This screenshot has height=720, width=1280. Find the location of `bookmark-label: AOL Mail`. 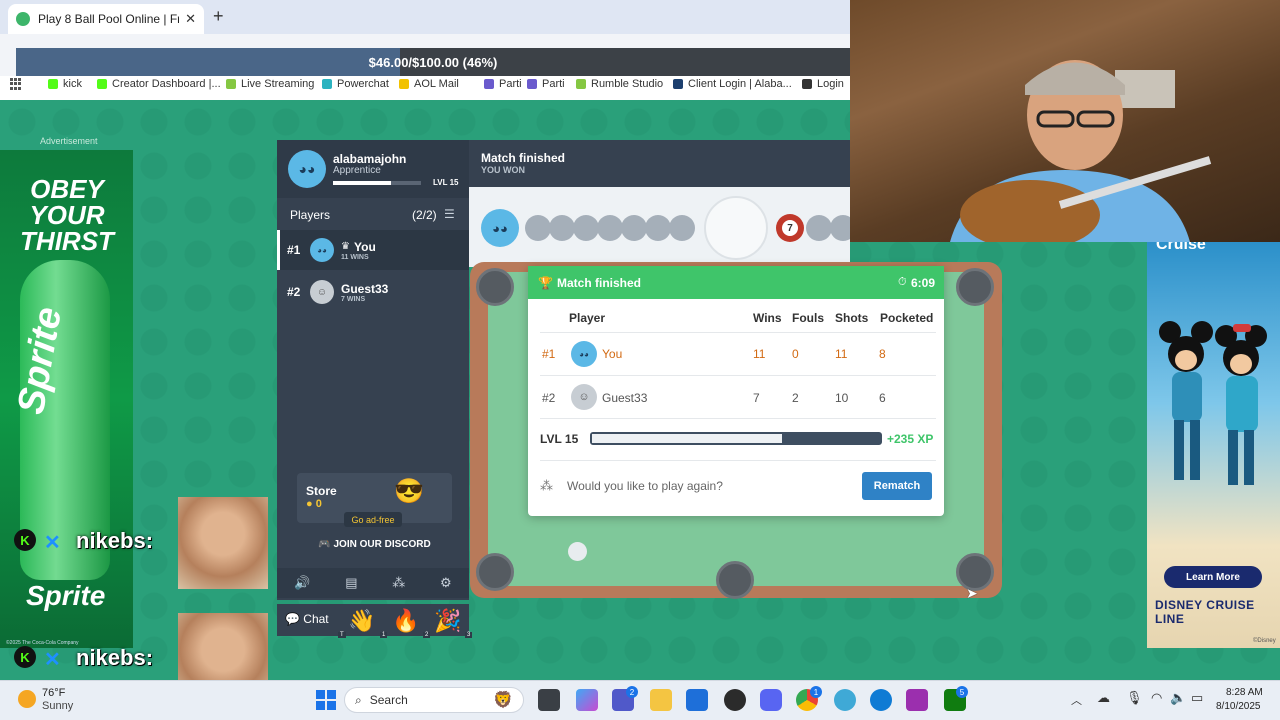

bookmark-label: AOL Mail is located at coordinates (436, 84).